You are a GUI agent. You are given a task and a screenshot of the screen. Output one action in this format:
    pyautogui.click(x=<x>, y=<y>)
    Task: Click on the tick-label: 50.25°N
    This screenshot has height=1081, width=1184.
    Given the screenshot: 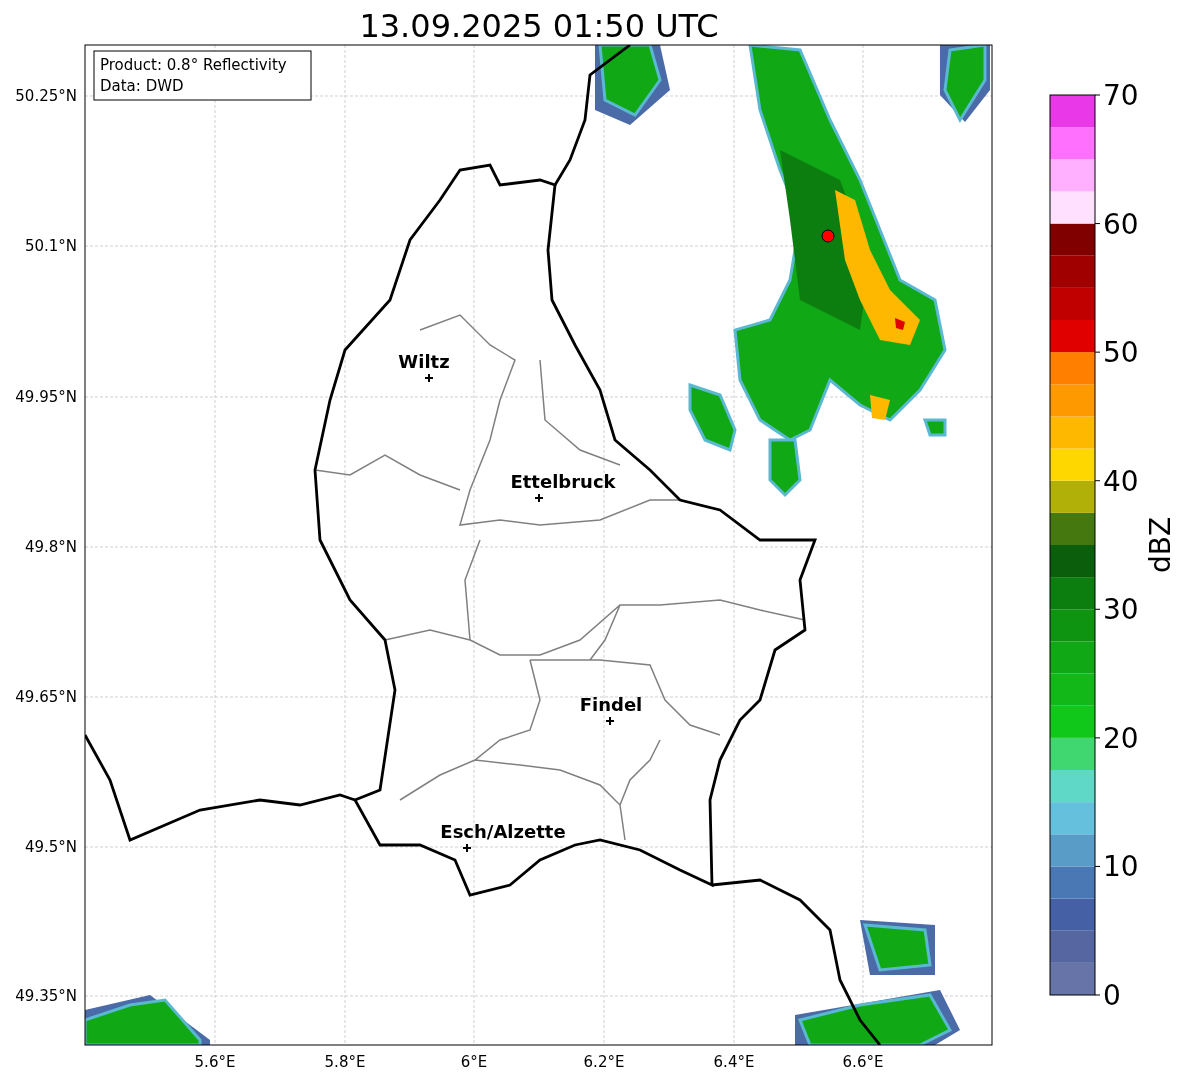 What is the action you would take?
    pyautogui.click(x=46, y=96)
    